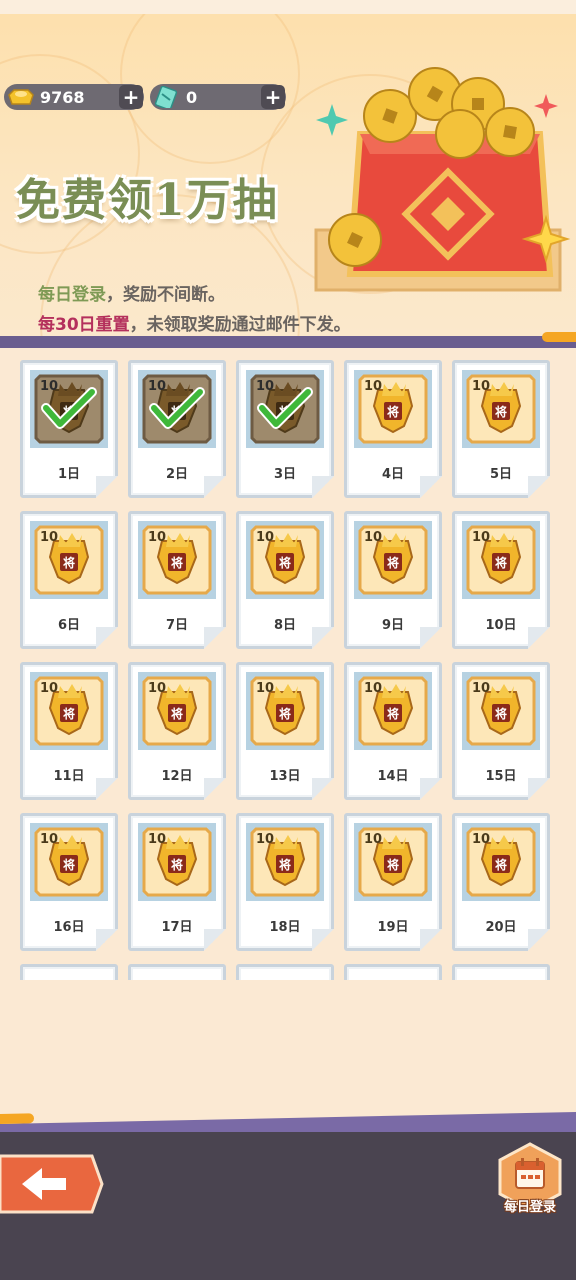 Image resolution: width=576 pixels, height=1280 pixels. What do you see at coordinates (69, 625) in the screenshot?
I see `reward-day-label: 6日` at bounding box center [69, 625].